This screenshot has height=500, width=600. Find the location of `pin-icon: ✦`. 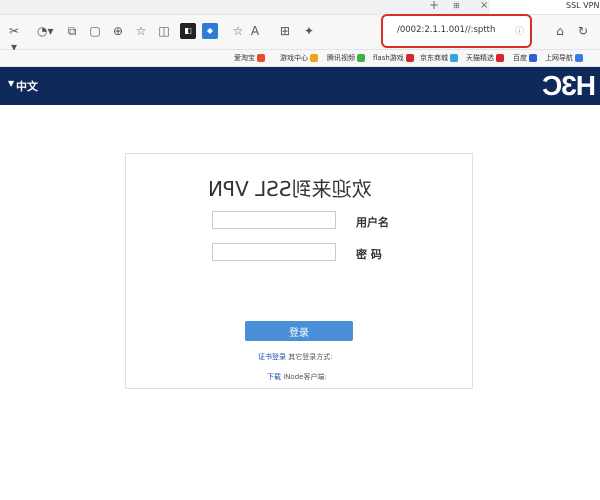

pin-icon: ✦ is located at coordinates (309, 31).